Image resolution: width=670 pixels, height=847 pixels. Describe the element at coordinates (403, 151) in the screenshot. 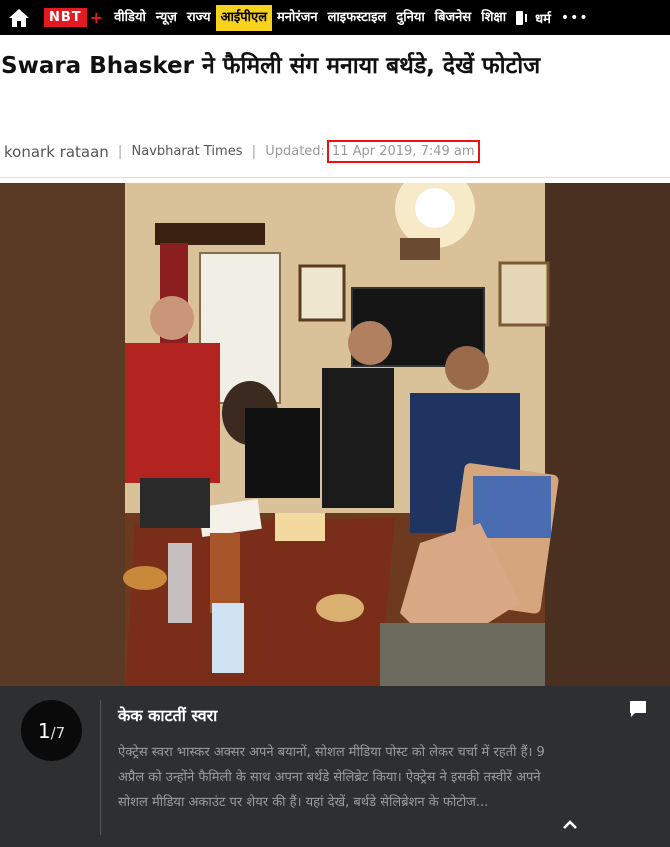

I see `updated-date: 11 Apr 2019, 7:49 am` at that location.